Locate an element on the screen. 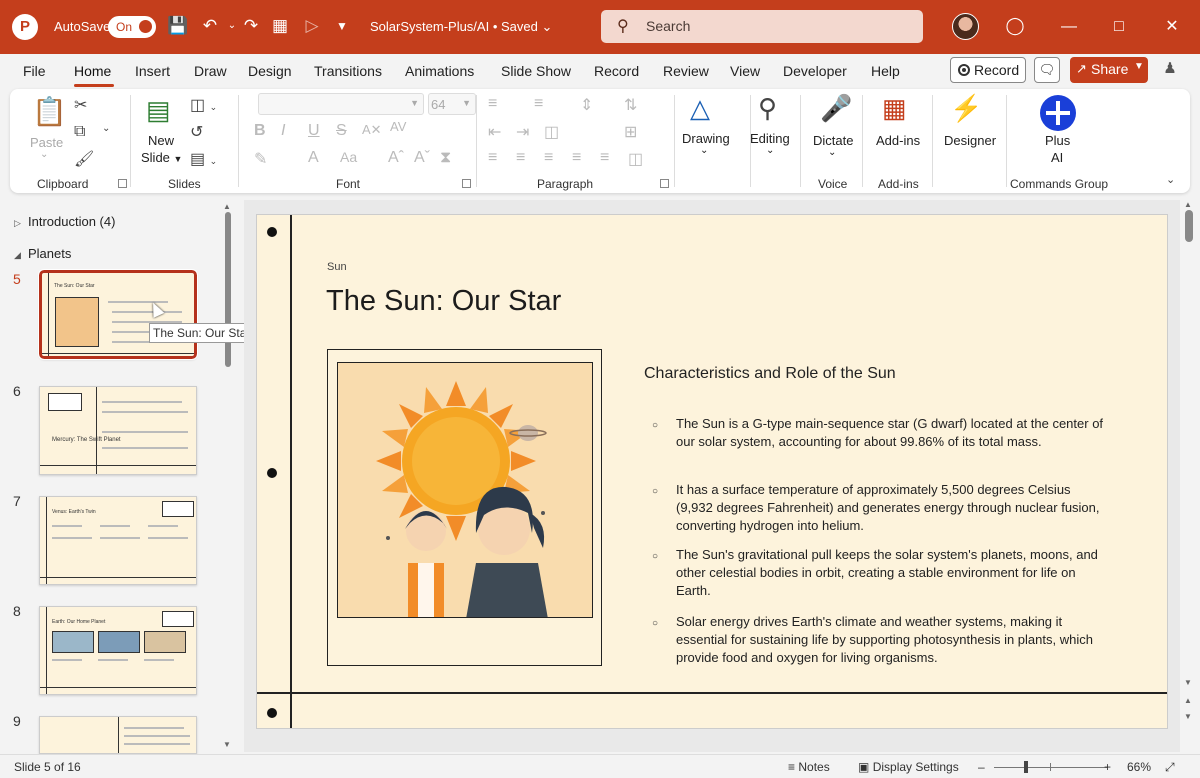 Image resolution: width=1200 pixels, height=778 pixels. microphone-icon: 🎤 is located at coordinates (836, 108).